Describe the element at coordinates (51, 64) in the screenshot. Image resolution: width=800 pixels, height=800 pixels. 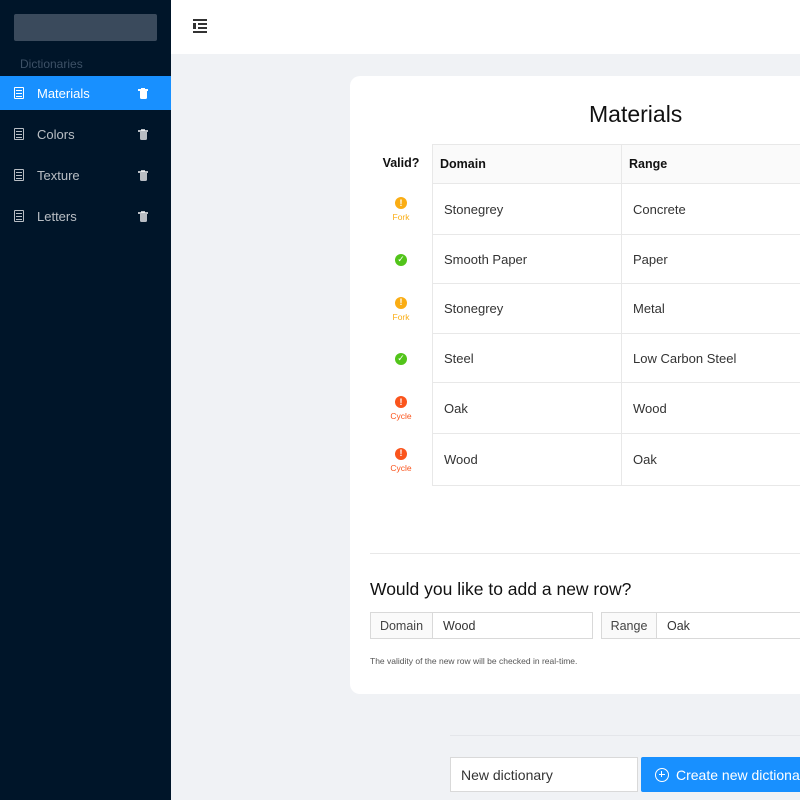
I see `sidebar-group-label: Dictionaries` at that location.